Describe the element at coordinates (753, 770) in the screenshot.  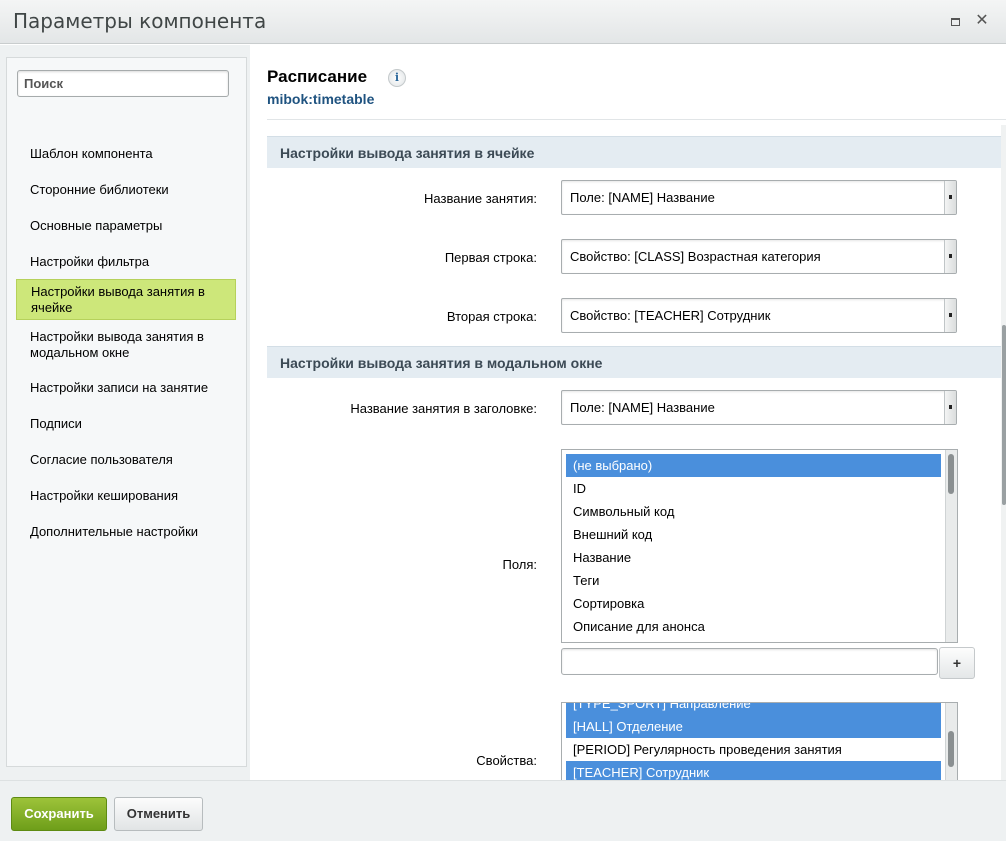
I see `list-option: [TEACHER] Сотрудник` at that location.